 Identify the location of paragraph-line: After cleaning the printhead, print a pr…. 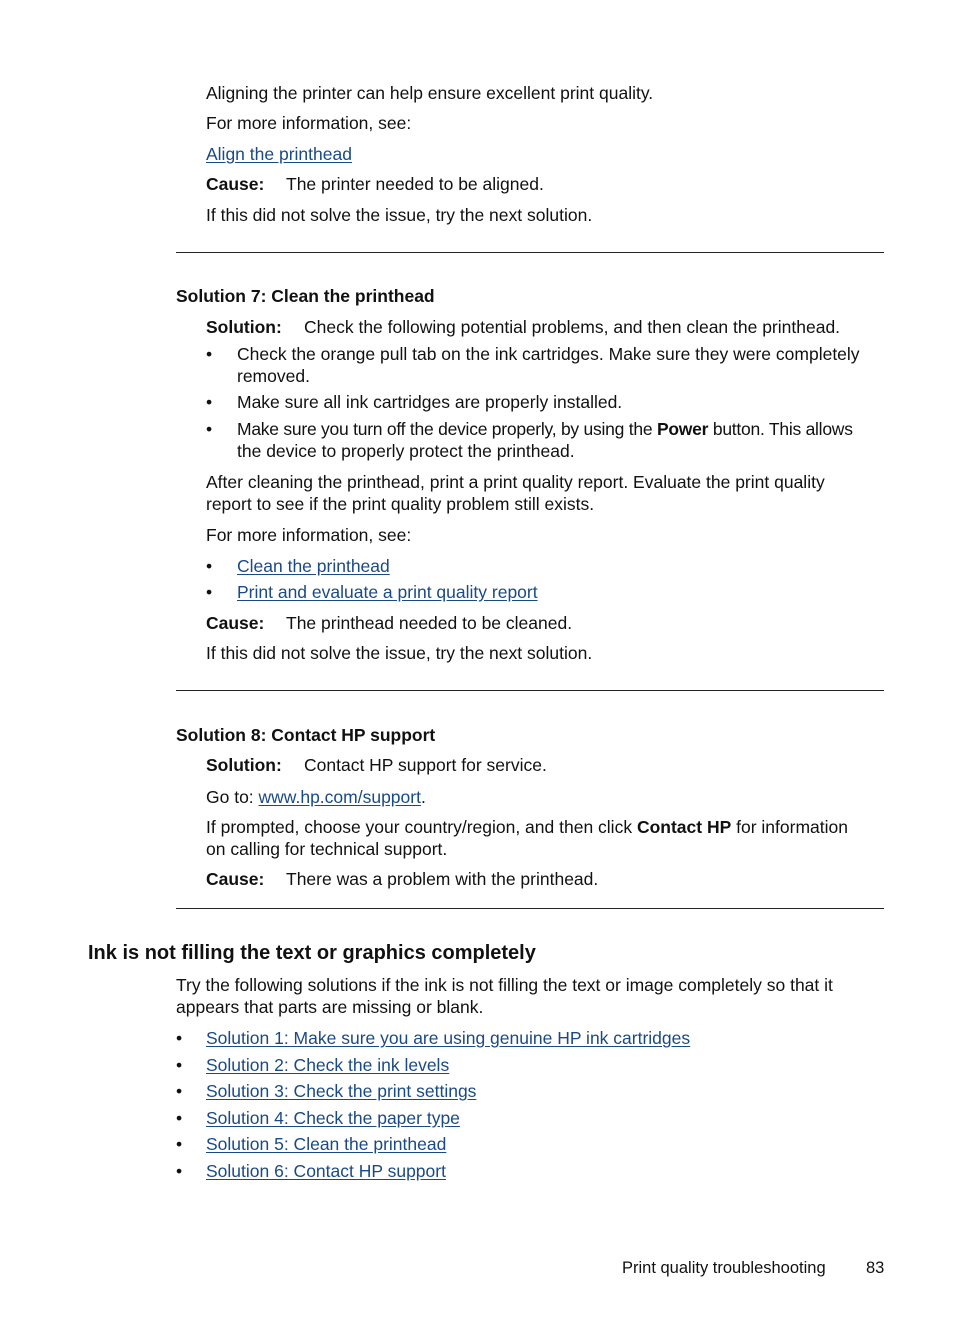
(515, 482).